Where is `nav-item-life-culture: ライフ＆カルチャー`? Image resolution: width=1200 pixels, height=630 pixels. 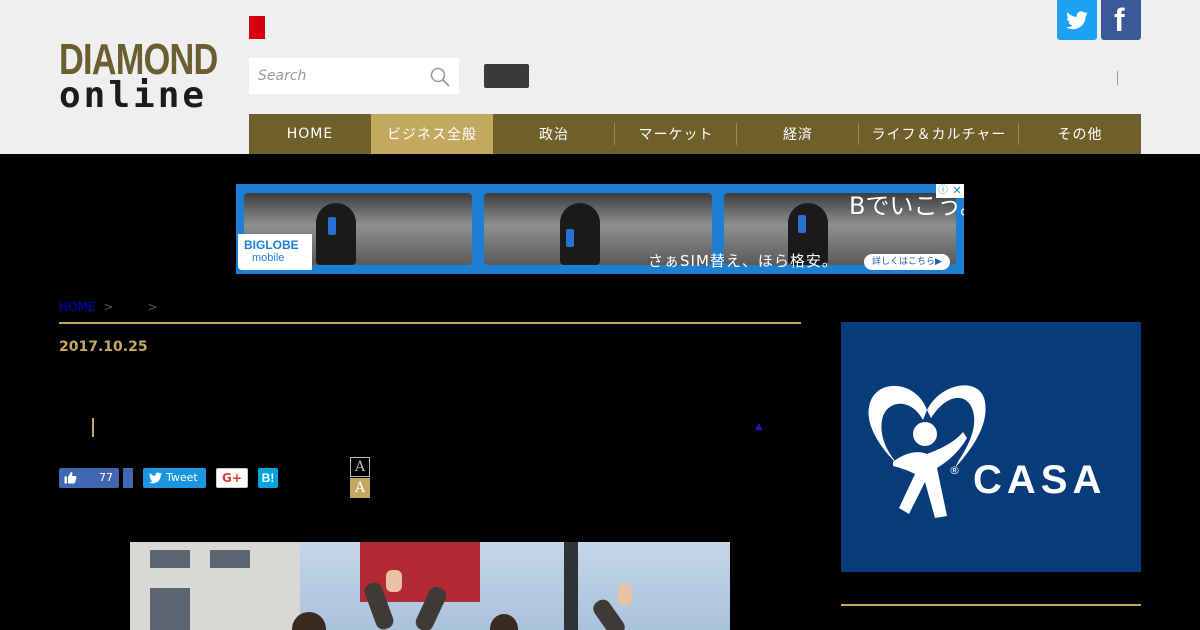
nav-item-life-culture: ライフ＆カルチャー is located at coordinates (939, 134).